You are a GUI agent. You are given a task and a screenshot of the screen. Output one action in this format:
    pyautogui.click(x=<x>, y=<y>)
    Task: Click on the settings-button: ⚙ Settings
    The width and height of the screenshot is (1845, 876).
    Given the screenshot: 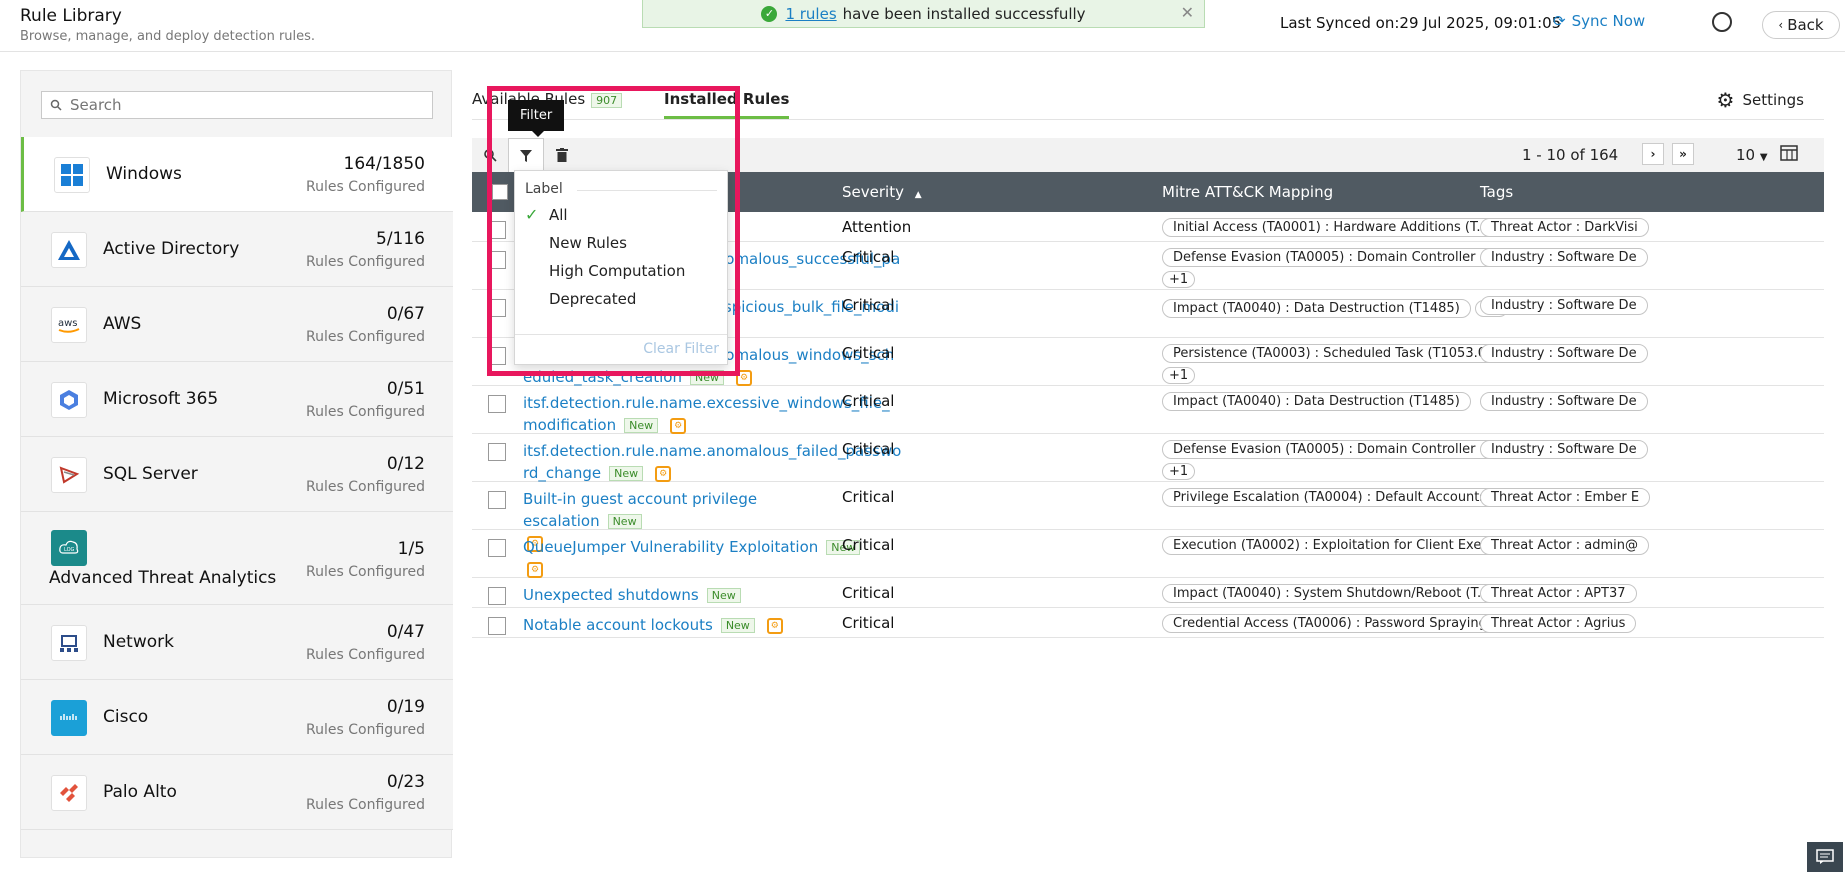 What is the action you would take?
    pyautogui.click(x=1760, y=100)
    